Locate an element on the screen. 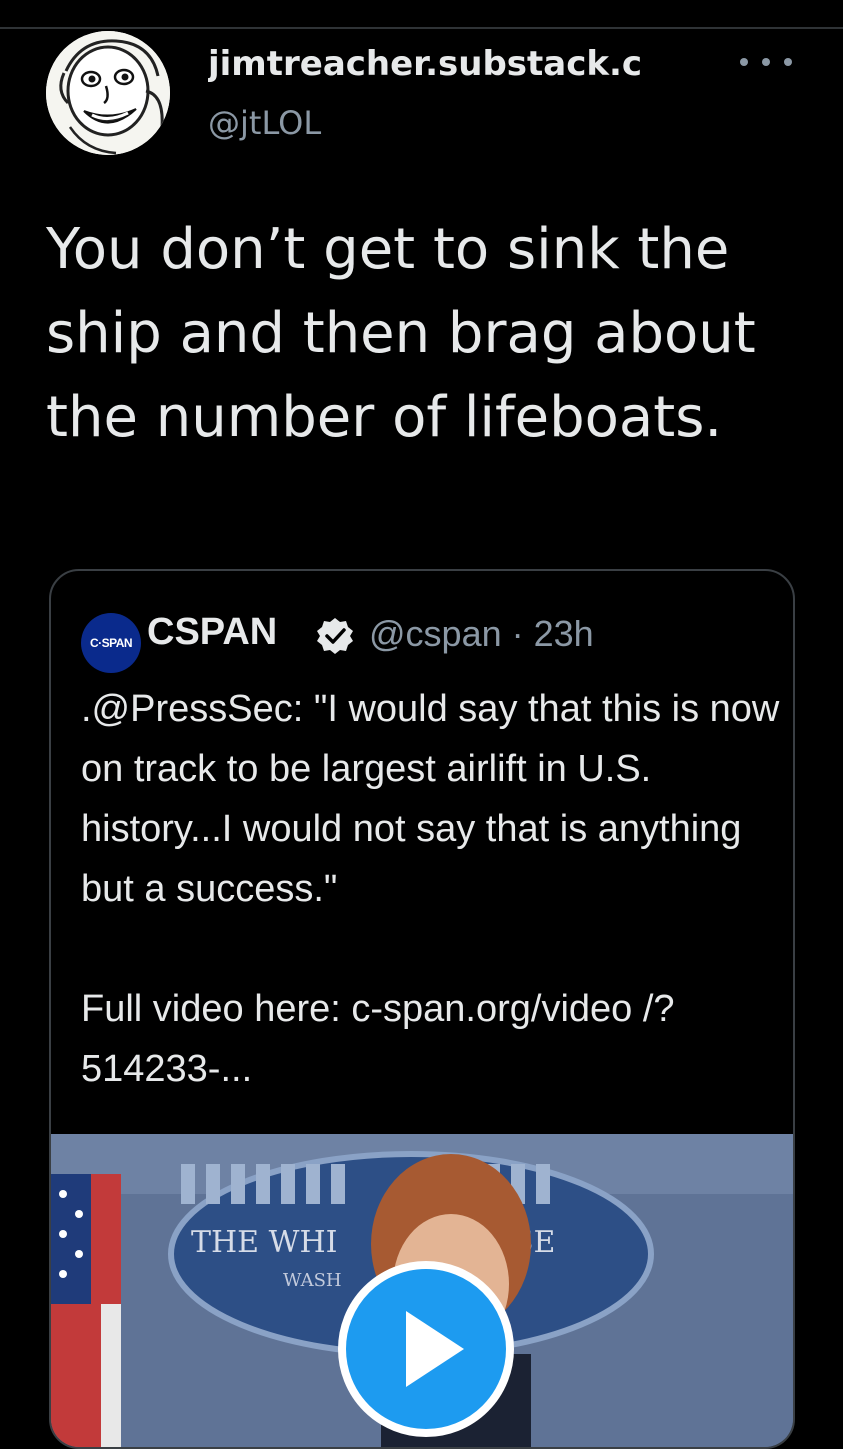 The width and height of the screenshot is (843, 1449). avatar is located at coordinates (108, 93).